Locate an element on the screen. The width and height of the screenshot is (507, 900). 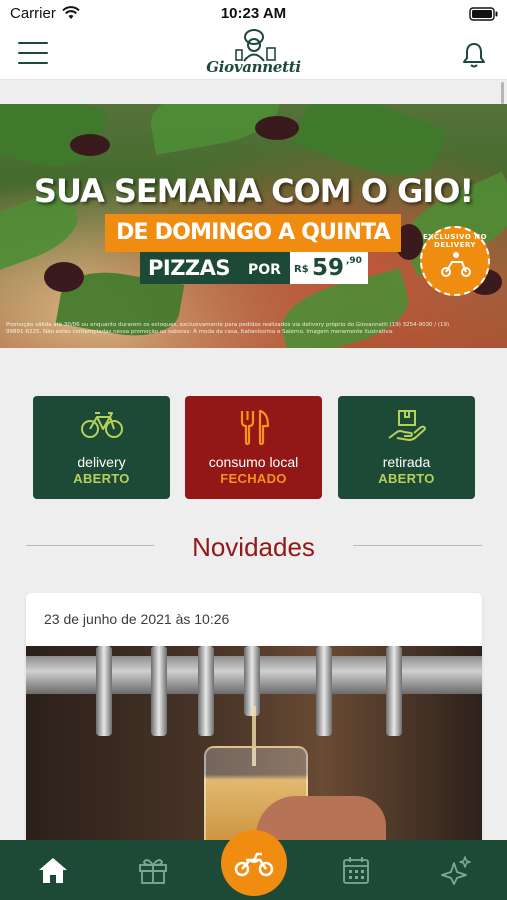
bicycle-icon is located at coordinates (101, 426).